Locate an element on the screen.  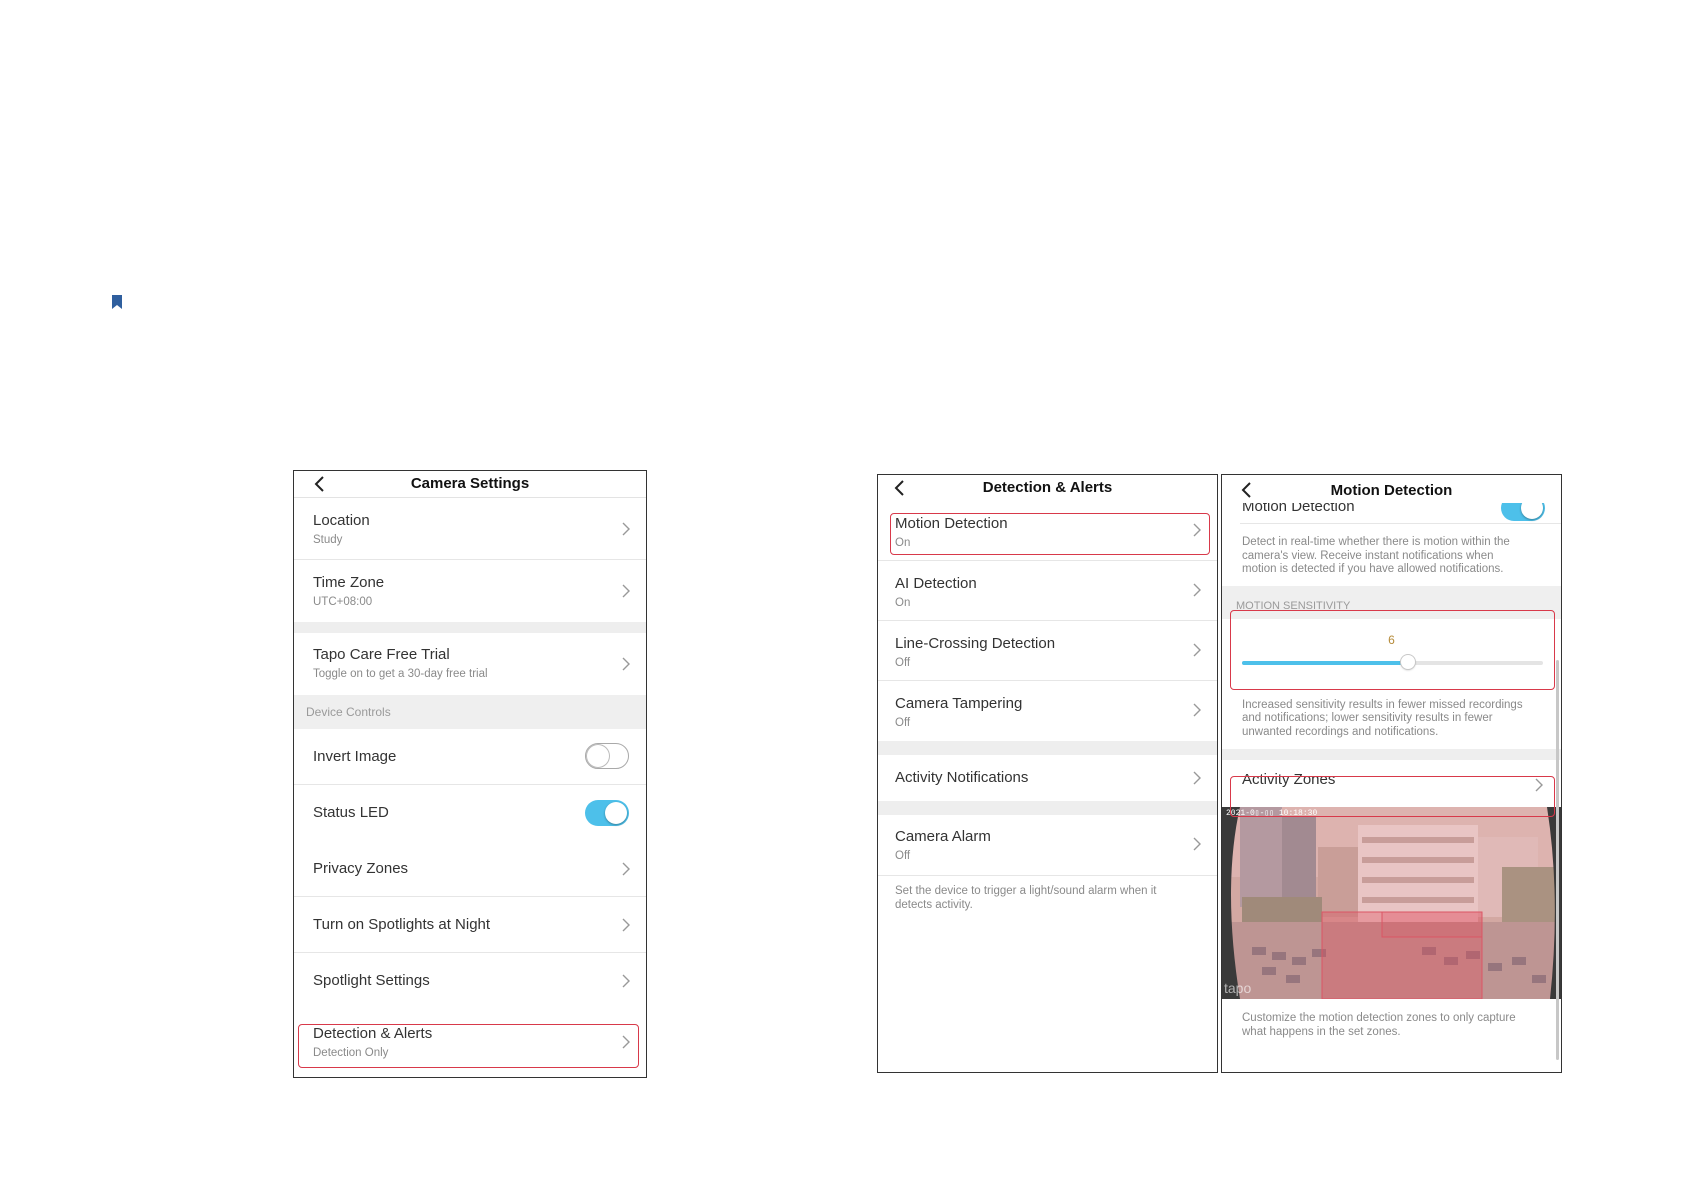
camera-tampering-label: Camera Tampering is located at coordinates (959, 703).